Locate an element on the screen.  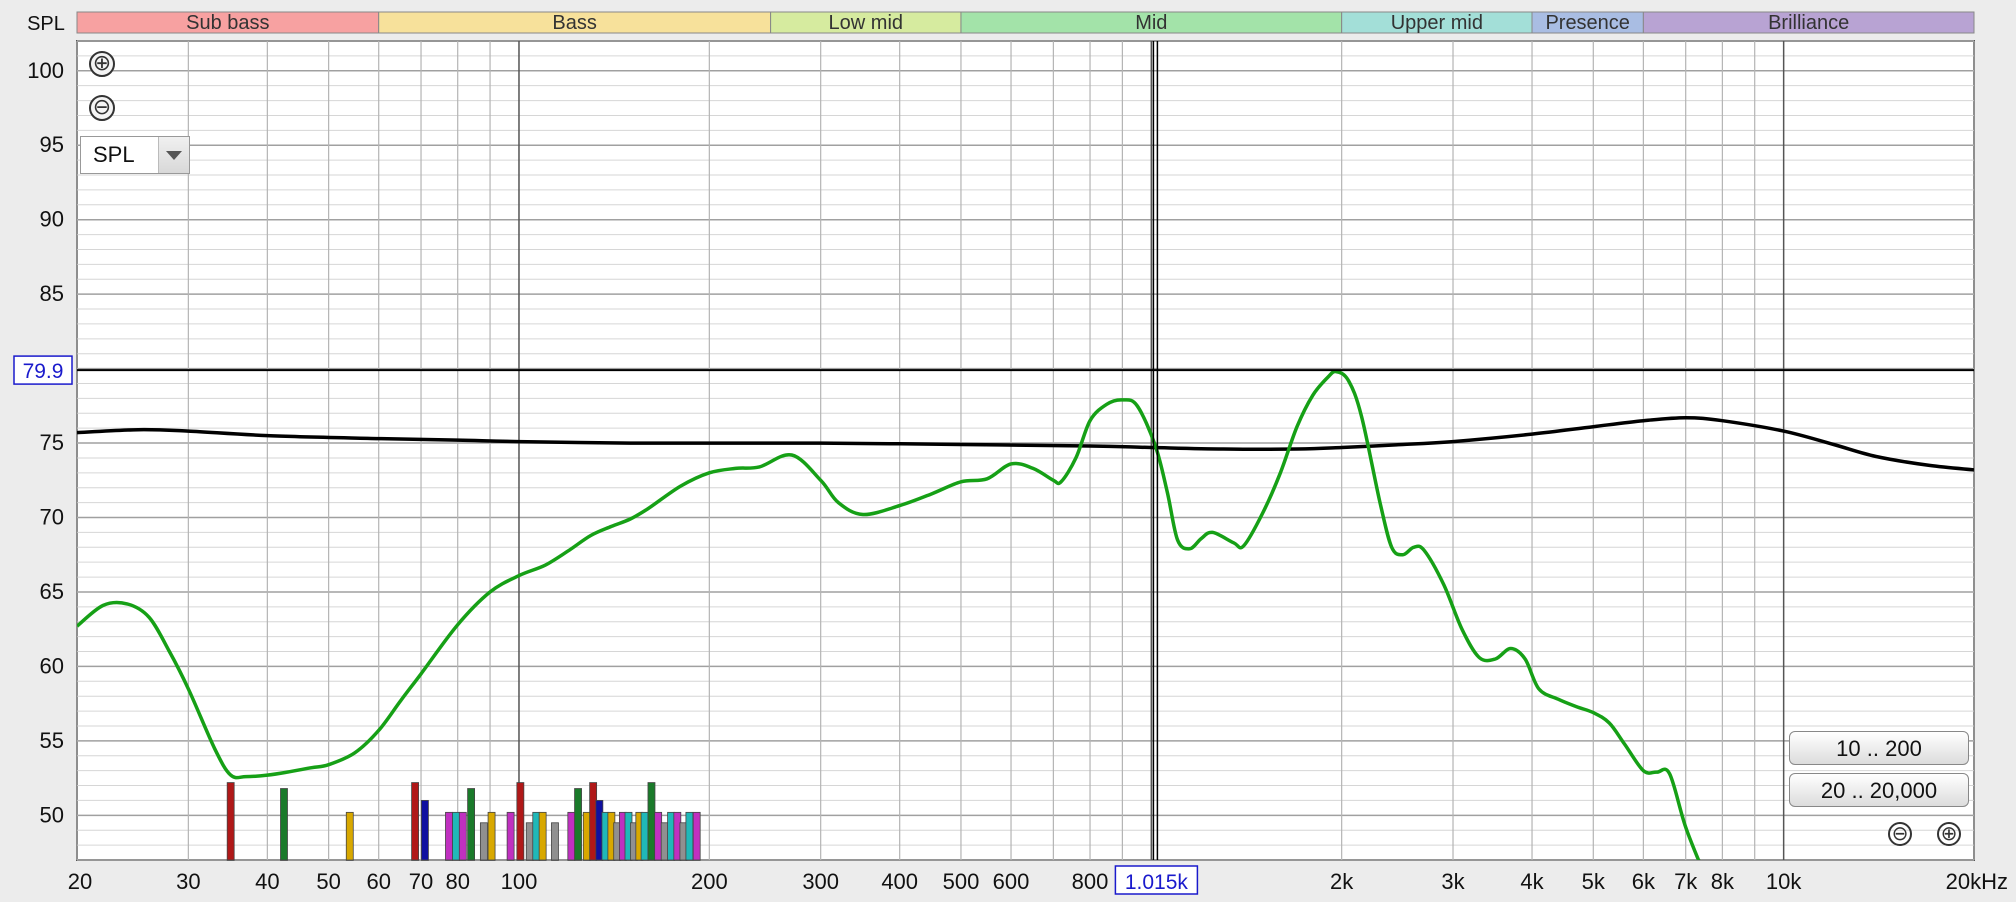
x-tick-label-2000: 2k is located at coordinates (1342, 881).